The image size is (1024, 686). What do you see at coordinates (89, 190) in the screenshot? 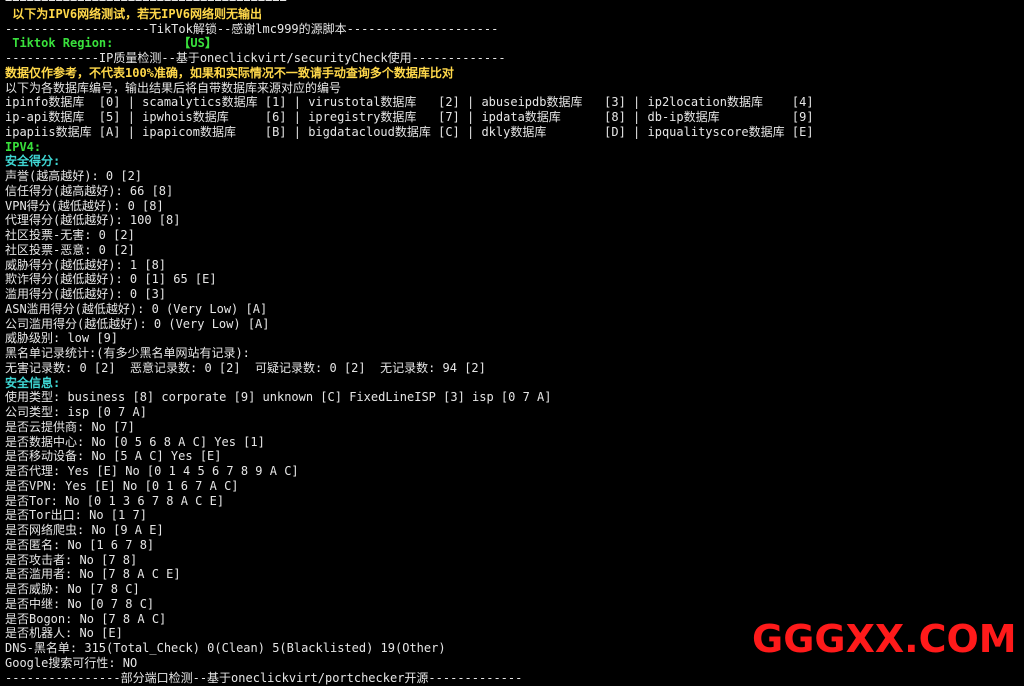
I see `terminal-line: 信任得分(越高越好): 66 [8]` at bounding box center [89, 190].